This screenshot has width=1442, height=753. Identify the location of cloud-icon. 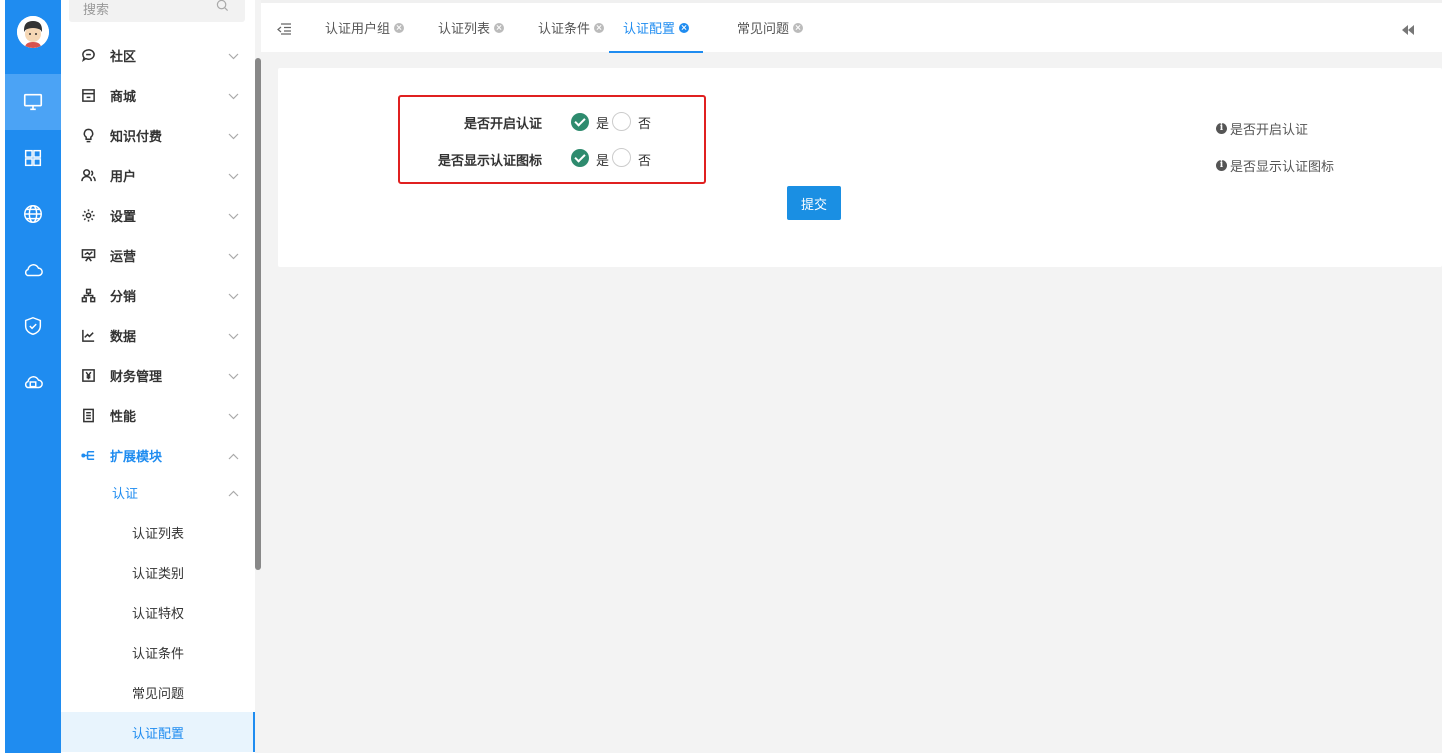
(33, 270).